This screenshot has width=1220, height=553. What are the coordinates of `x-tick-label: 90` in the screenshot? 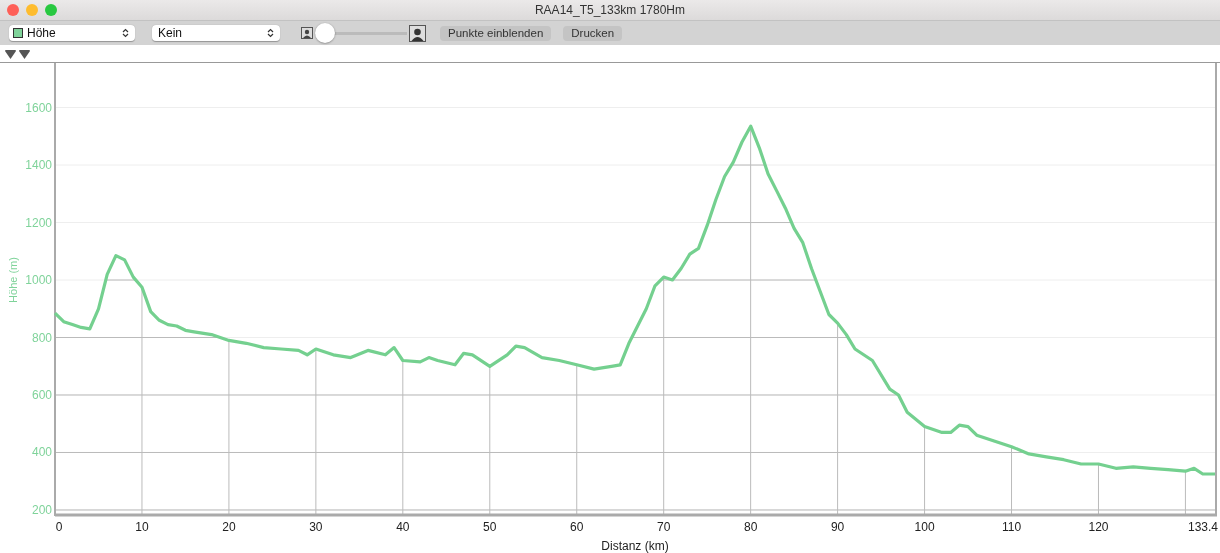 It's located at (837, 527).